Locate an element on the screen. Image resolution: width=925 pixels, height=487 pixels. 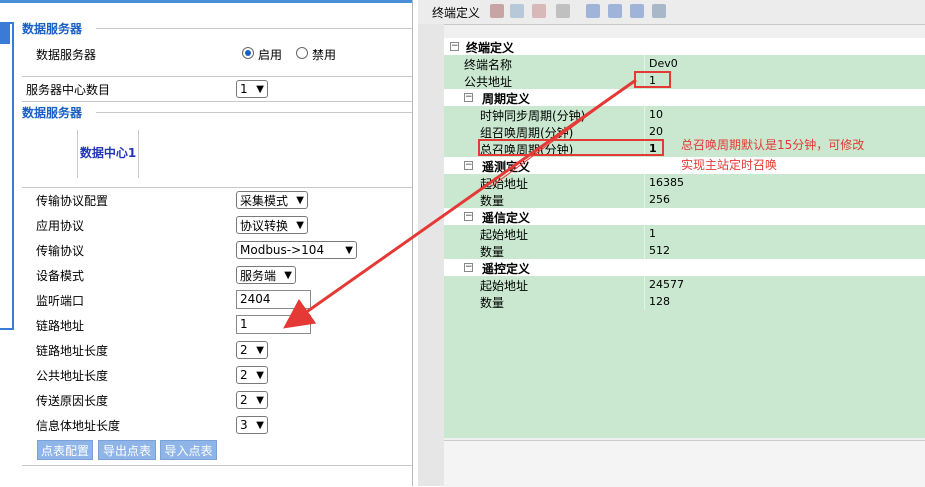
pointer-line is located at coordinates (564, 133).